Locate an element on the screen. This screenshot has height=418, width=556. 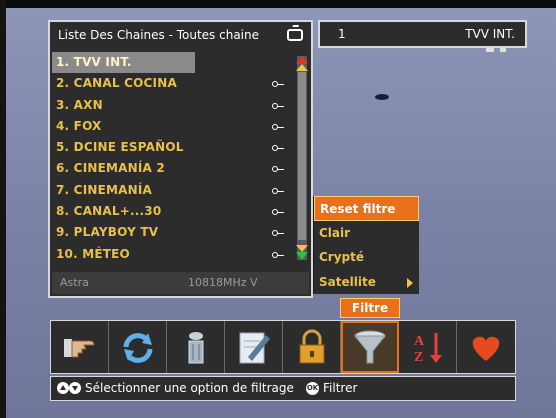
menu-item-label: Satellite is located at coordinates (347, 281).